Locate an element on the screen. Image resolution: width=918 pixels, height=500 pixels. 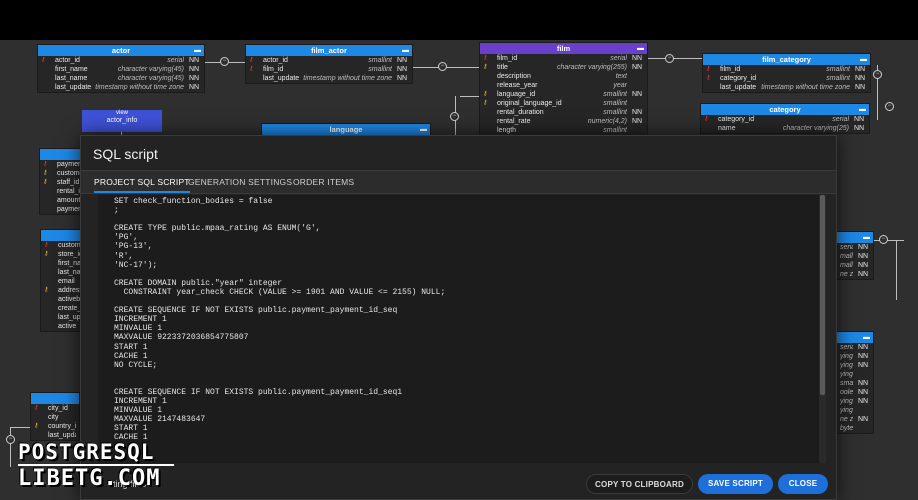
tab-order-items: ORDER ITEMS is located at coordinates (323, 182).